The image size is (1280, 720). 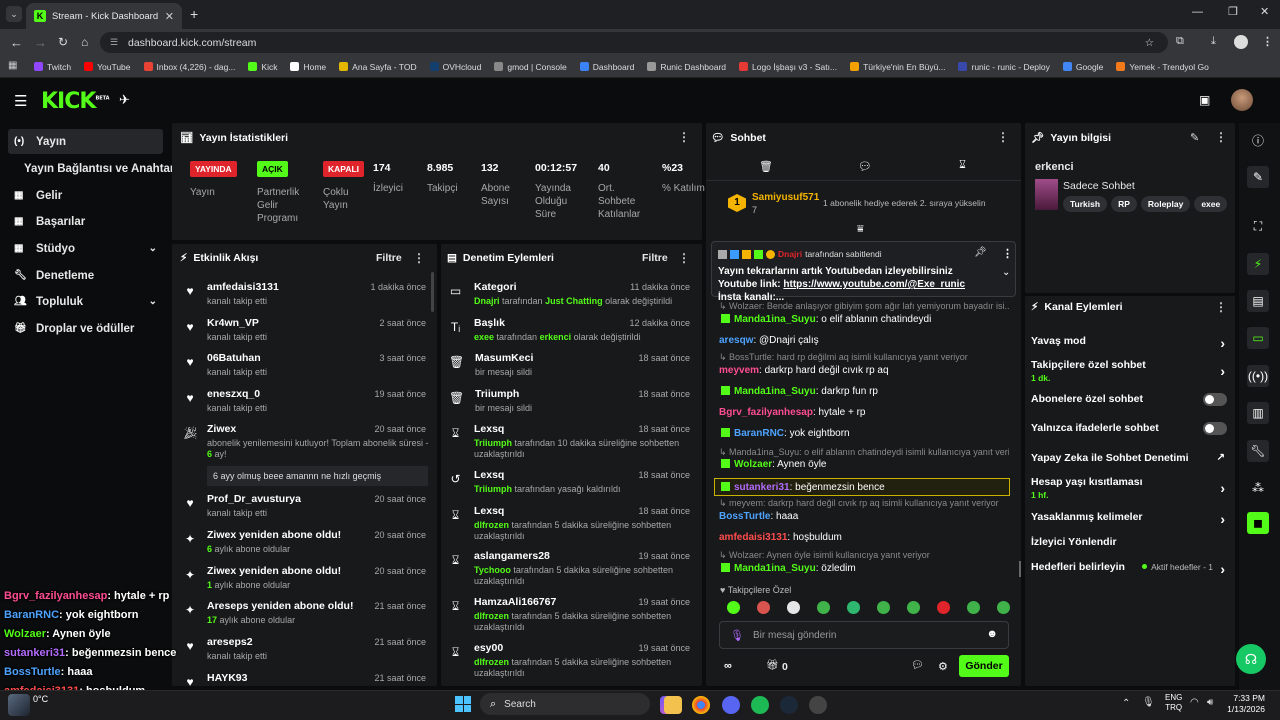 What do you see at coordinates (306, 365) in the screenshot?
I see `activity-item: ♥ 06Batuhan kanalı takip etti 3 saat önce` at bounding box center [306, 365].